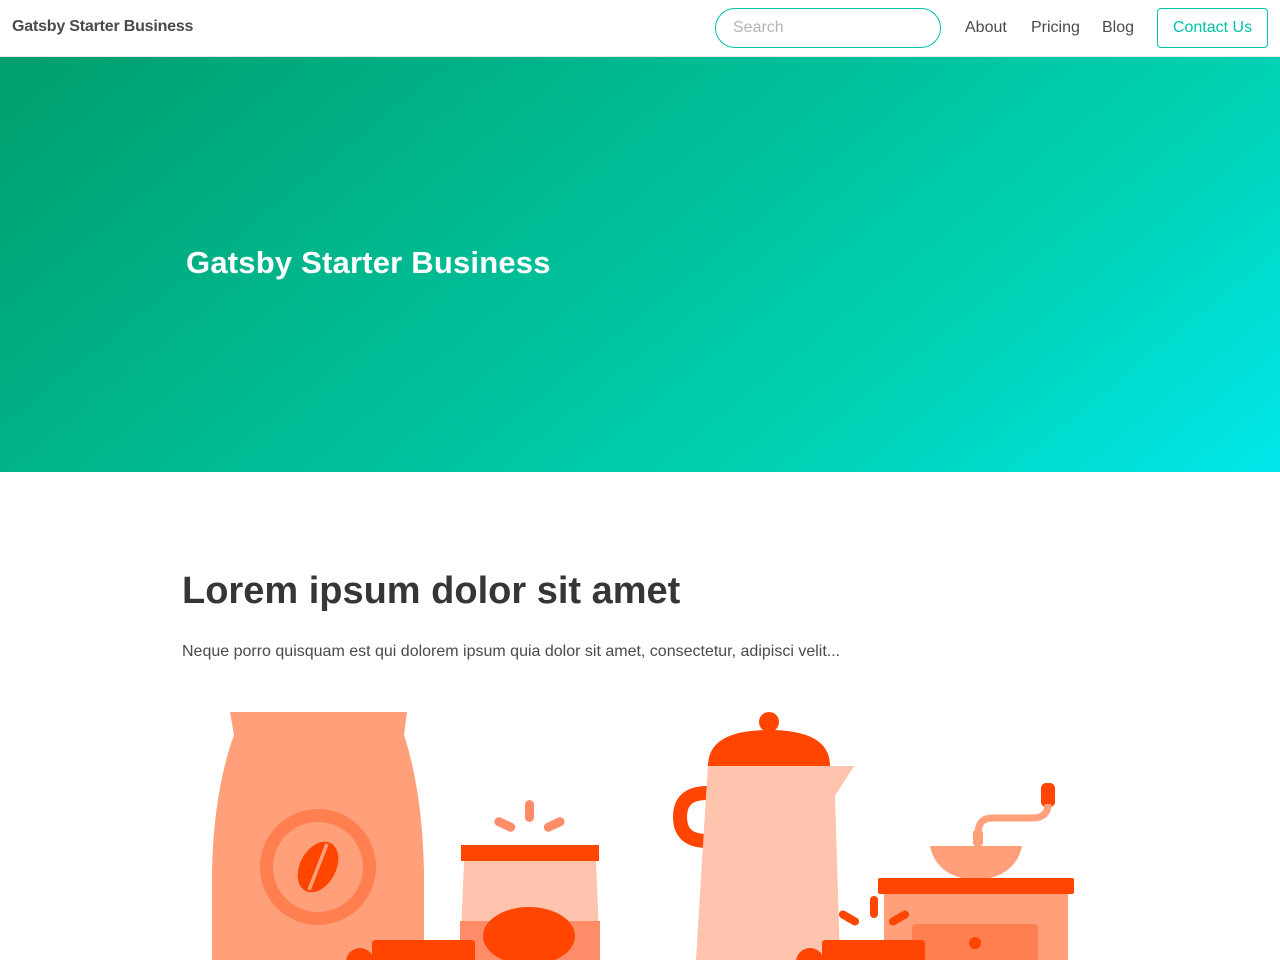 The image size is (1280, 960). I want to click on coffee-pot-illustration-graphic, so click(873, 836).